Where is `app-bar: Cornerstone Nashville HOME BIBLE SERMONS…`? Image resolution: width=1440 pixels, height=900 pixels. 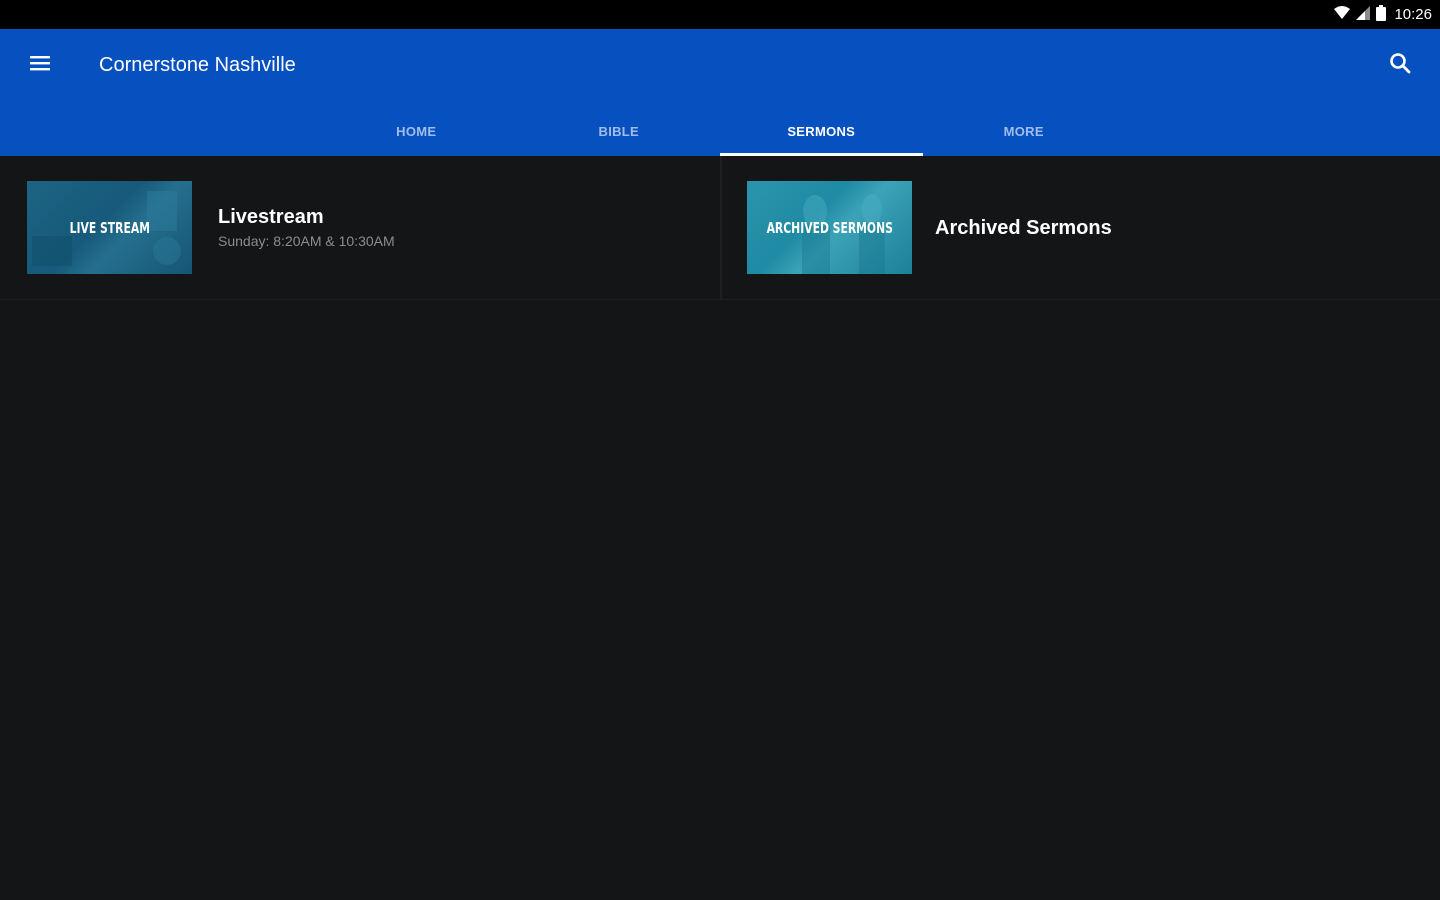 app-bar: Cornerstone Nashville HOME BIBLE SERMONS… is located at coordinates (720, 92).